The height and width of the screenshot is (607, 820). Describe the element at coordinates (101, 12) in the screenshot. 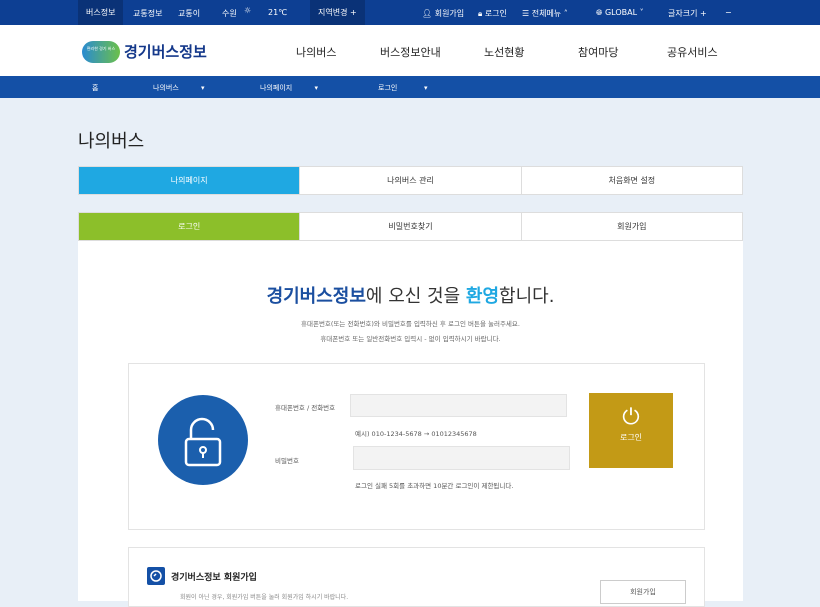

I see `topbar-bus-info: 버스정보` at that location.